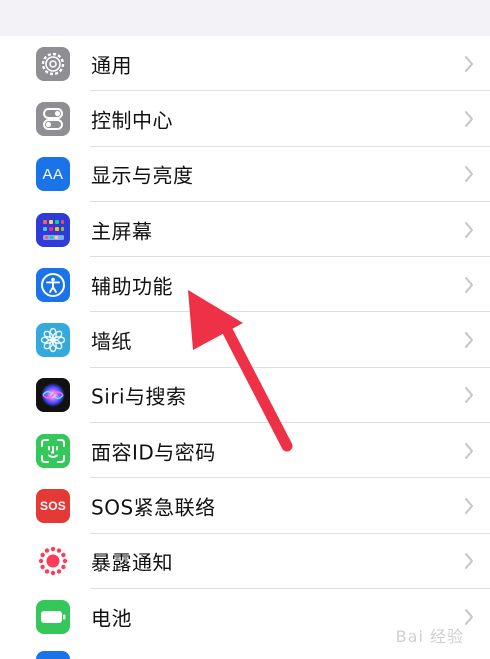 The height and width of the screenshot is (659, 490). I want to click on settings-row-control-center: 控制中心, so click(245, 119).